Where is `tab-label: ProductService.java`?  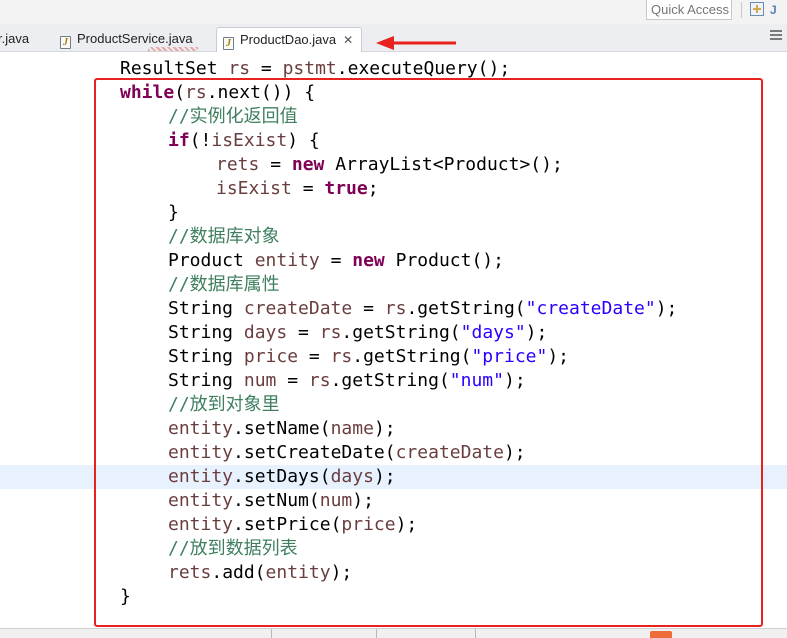 tab-label: ProductService.java is located at coordinates (135, 38).